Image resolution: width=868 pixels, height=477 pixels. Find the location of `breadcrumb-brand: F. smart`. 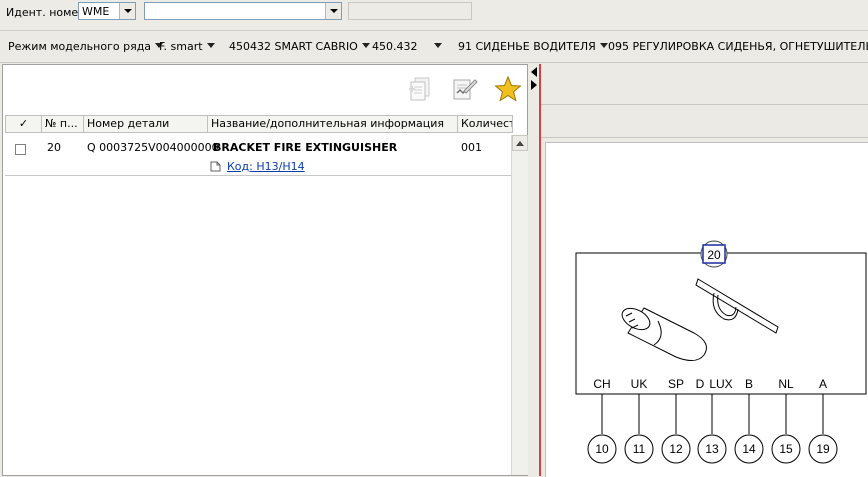

breadcrumb-brand: F. smart is located at coordinates (187, 46).